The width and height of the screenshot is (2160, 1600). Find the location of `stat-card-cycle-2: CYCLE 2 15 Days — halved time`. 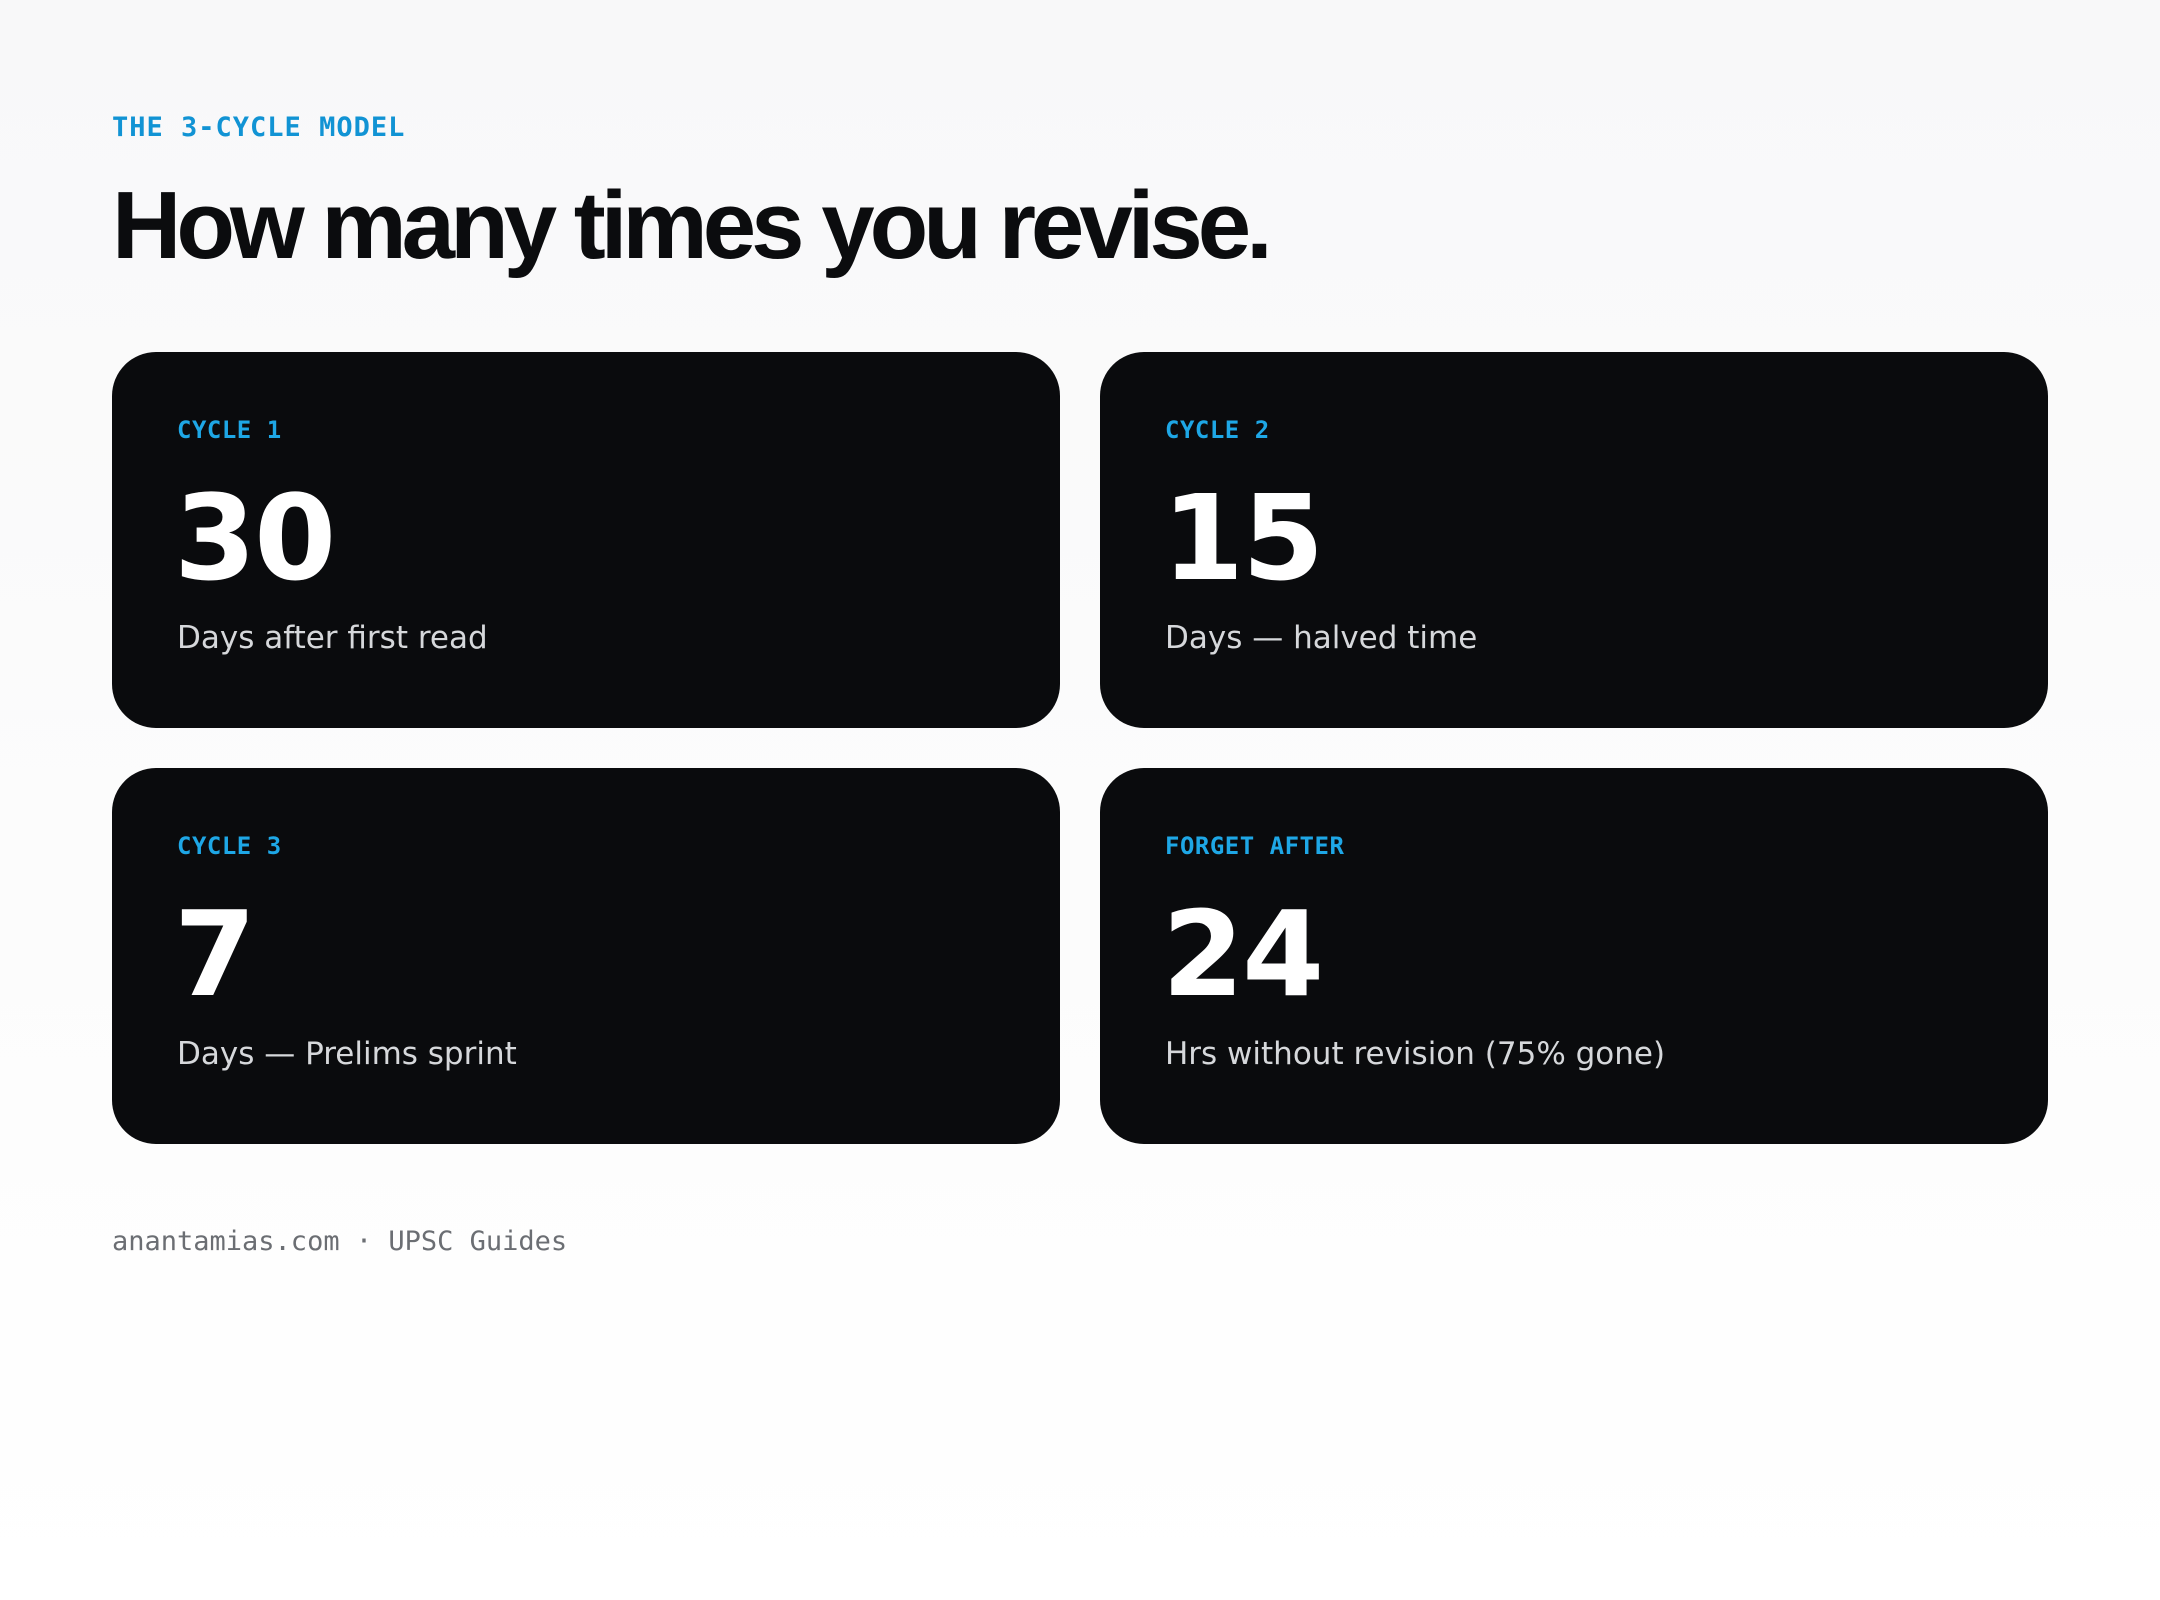

stat-card-cycle-2: CYCLE 2 15 Days — halved time is located at coordinates (1574, 540).